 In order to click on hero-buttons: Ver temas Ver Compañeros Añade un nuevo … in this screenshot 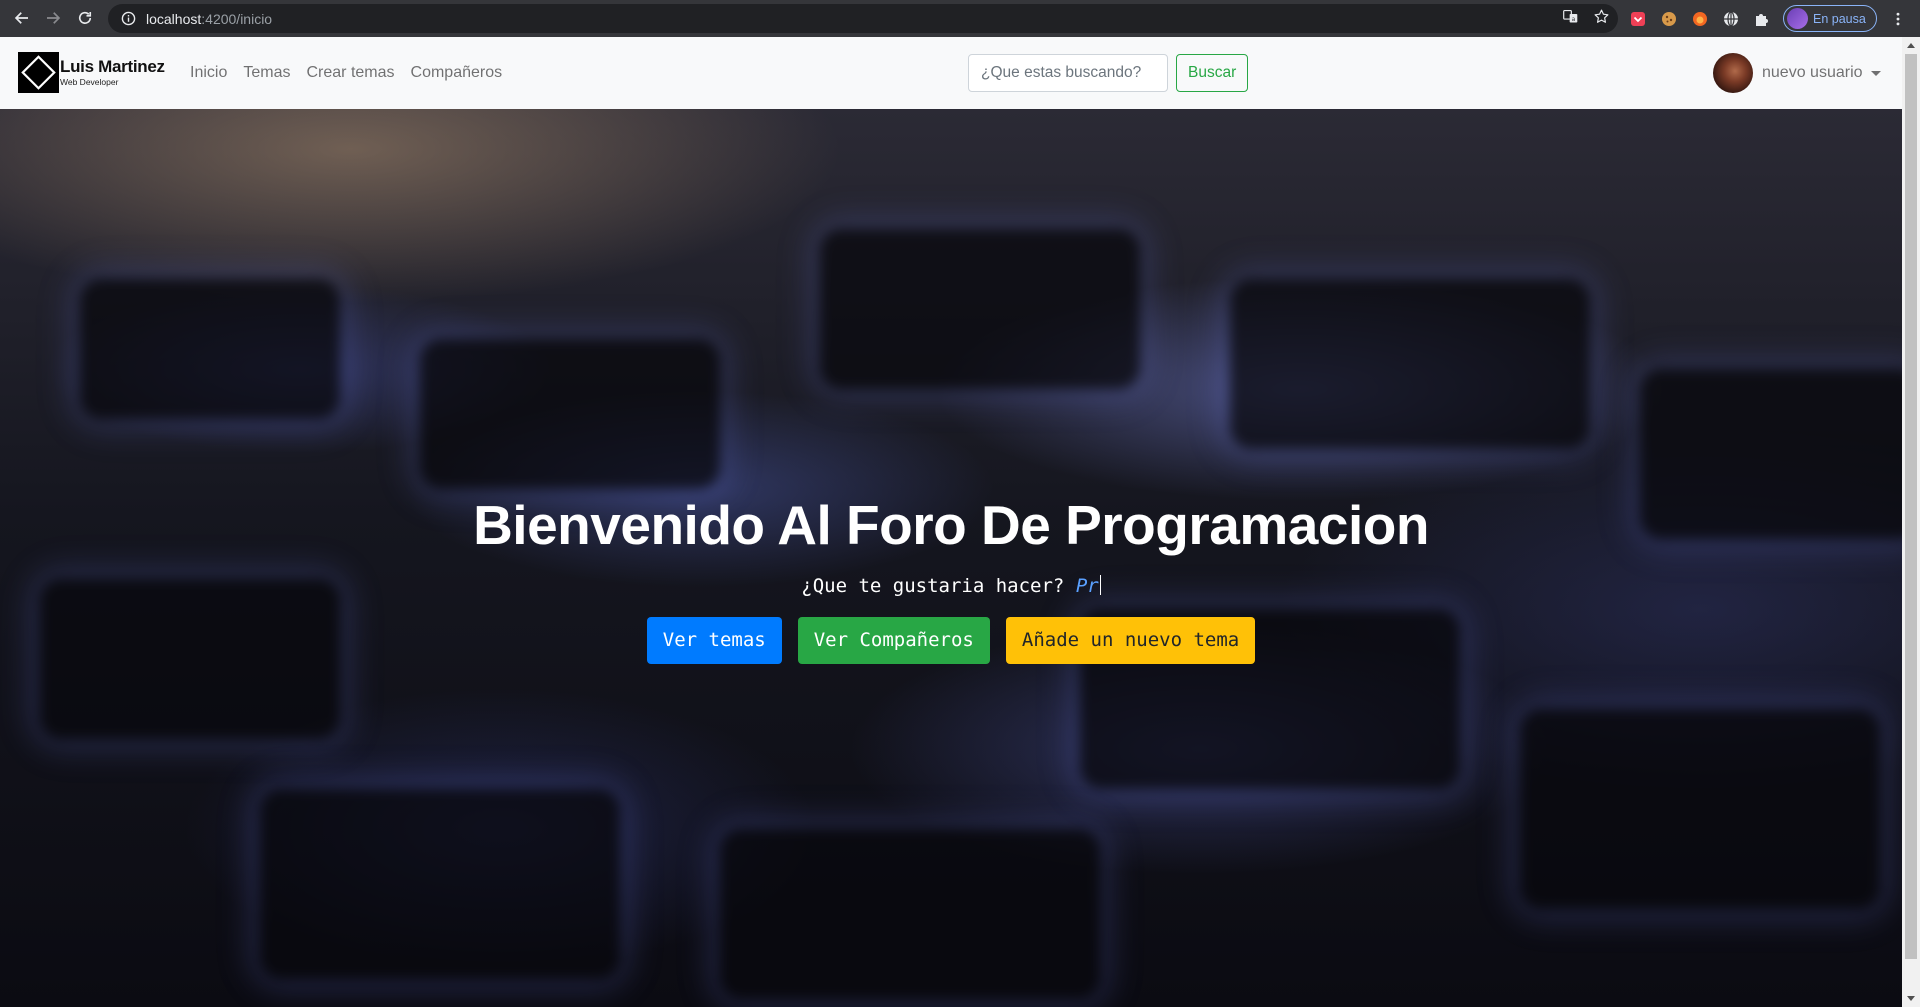, I will do `click(951, 640)`.